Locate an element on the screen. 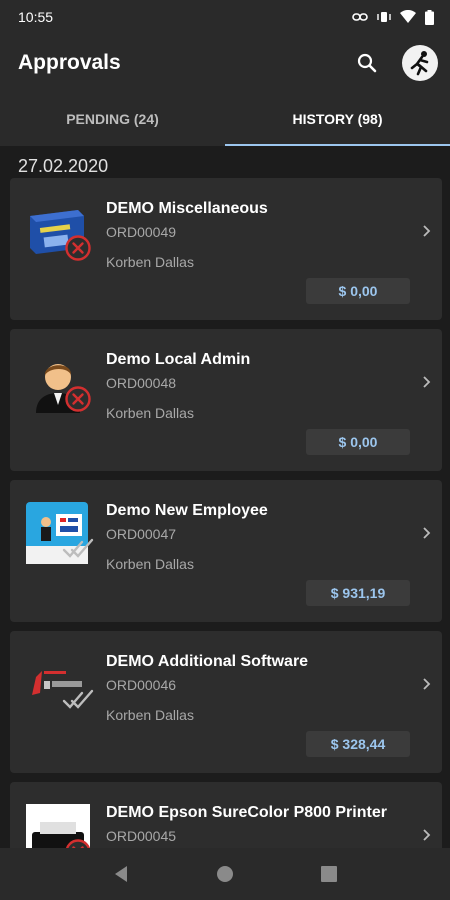 The height and width of the screenshot is (900, 450). status-time: 10:55 is located at coordinates (36, 17).